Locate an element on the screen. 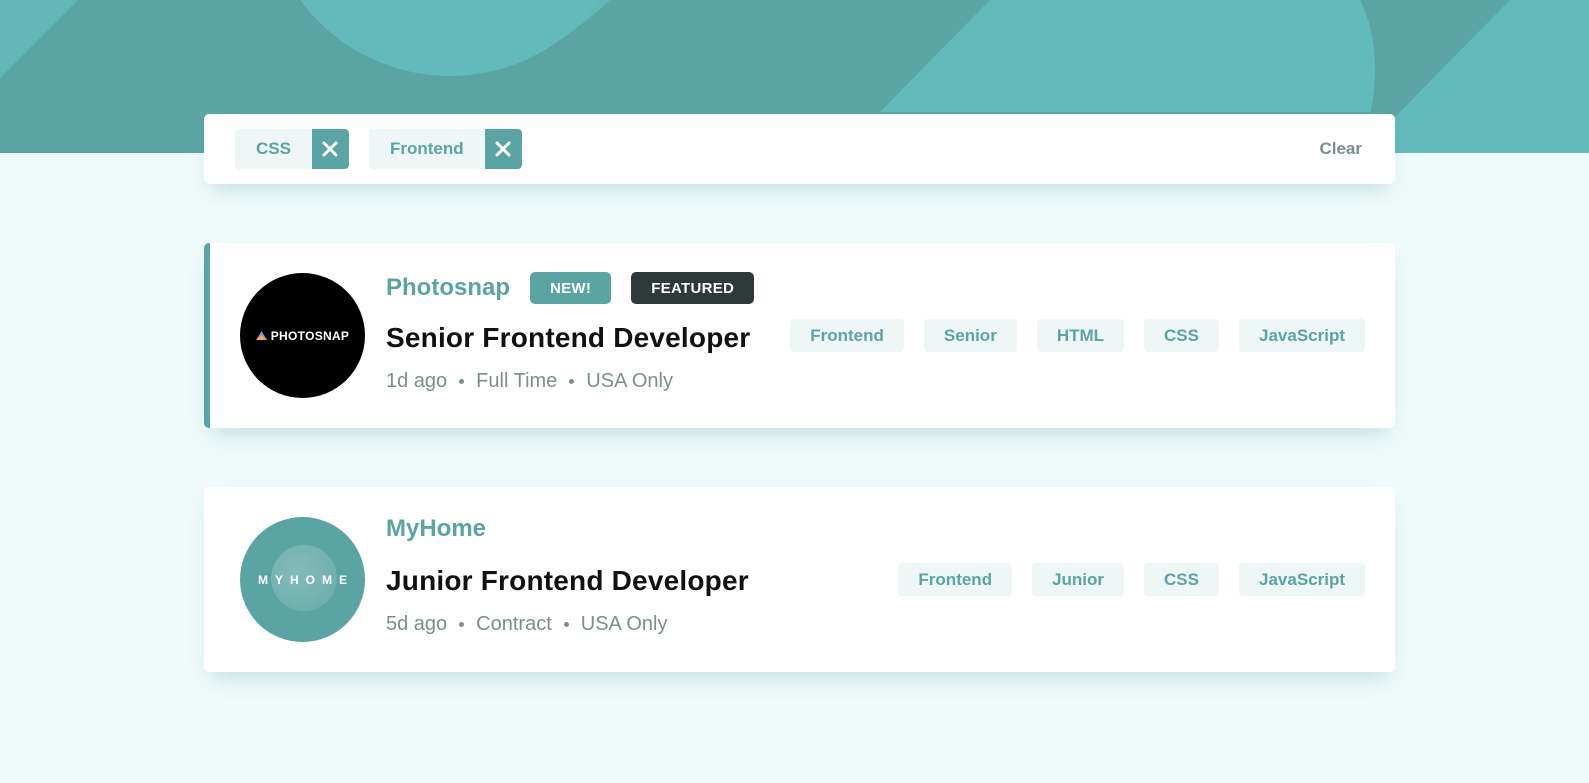  filter-chips: CSS Frontend is located at coordinates (777, 149).